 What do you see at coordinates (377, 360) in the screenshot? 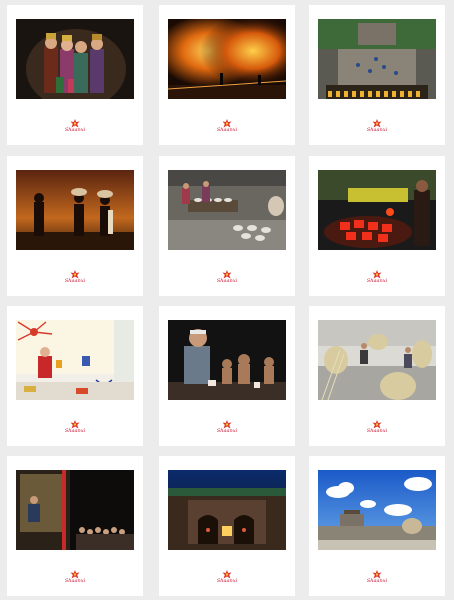
I see `straw-weaving-workshop-photo` at bounding box center [377, 360].